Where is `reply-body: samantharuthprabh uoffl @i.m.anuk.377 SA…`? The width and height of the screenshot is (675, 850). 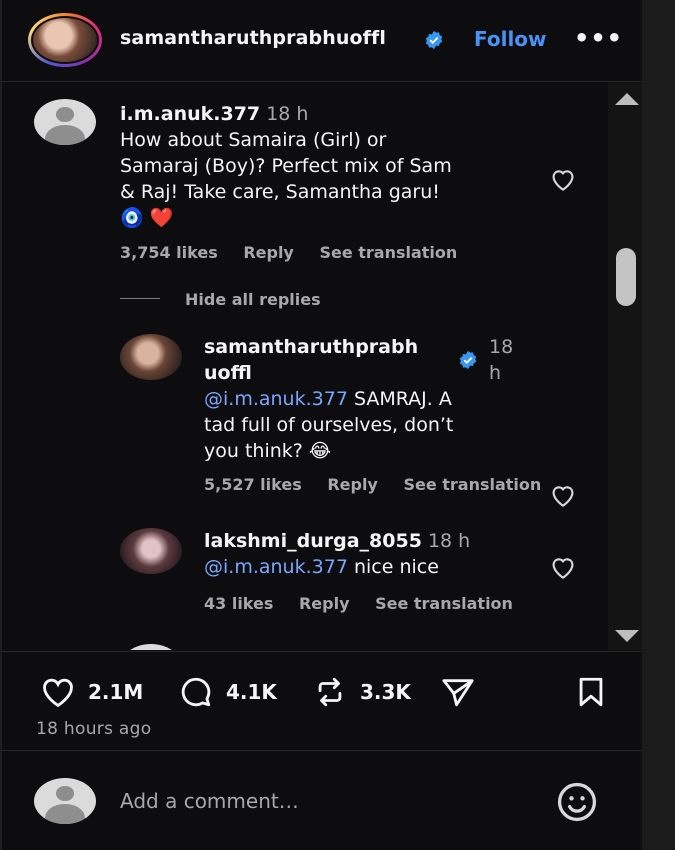 reply-body: samantharuthprabh uoffl @i.m.anuk.377 SA… is located at coordinates (369, 399).